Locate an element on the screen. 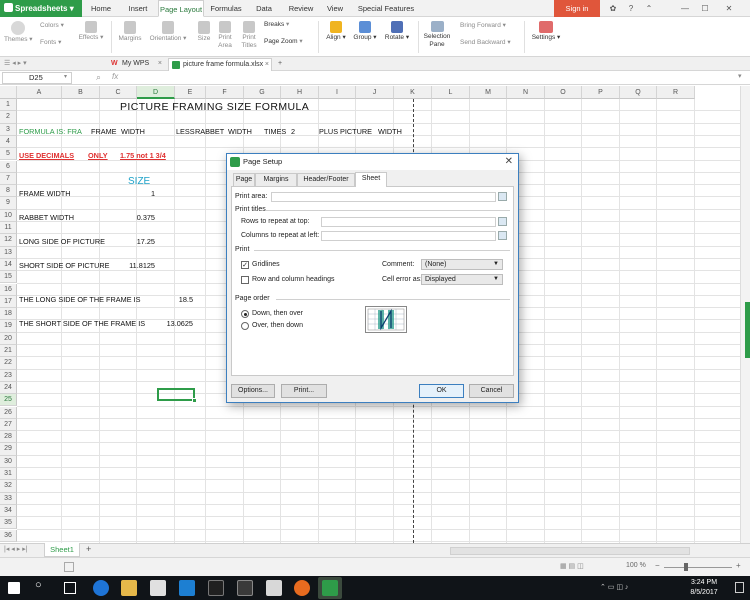 The width and height of the screenshot is (750, 600). row-header-8: 8 is located at coordinates (8, 191).